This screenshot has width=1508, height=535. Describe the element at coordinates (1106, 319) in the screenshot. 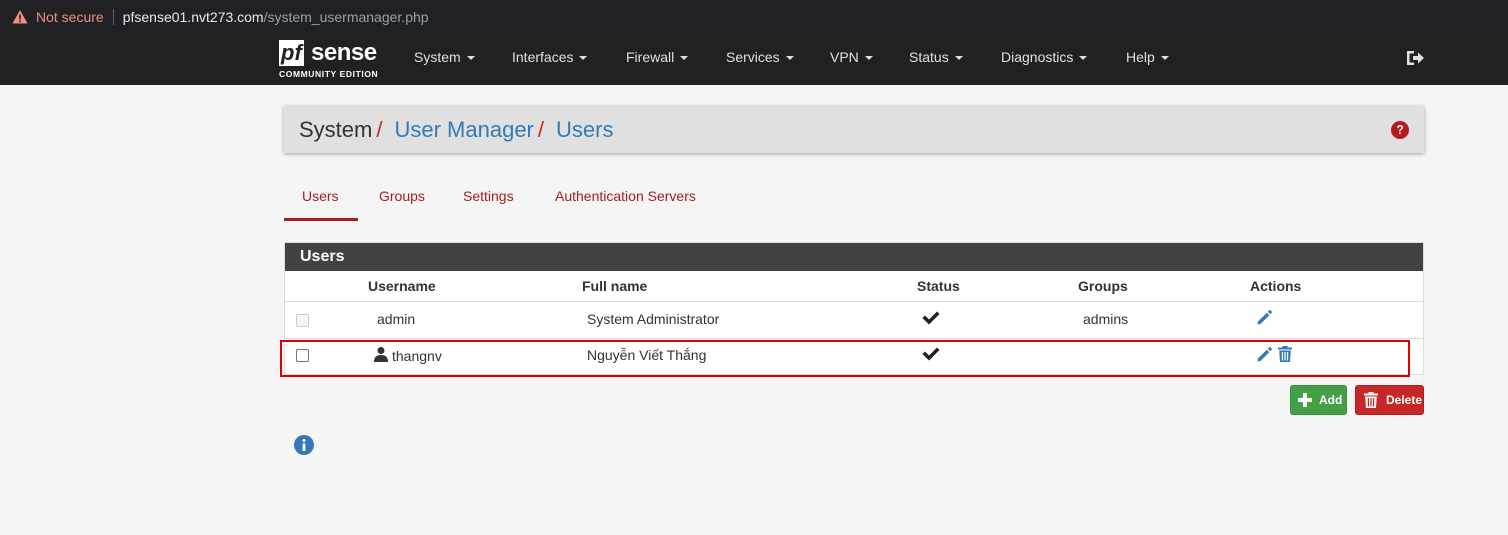

I see `row-groups: admins` at that location.